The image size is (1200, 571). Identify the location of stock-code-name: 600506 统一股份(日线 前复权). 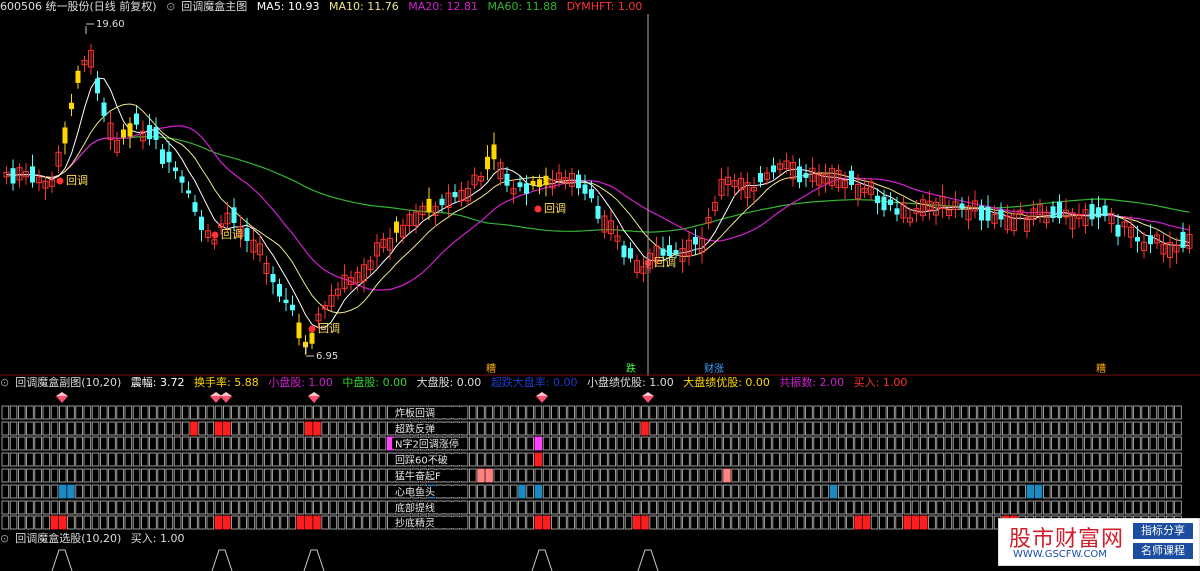
(78, 6).